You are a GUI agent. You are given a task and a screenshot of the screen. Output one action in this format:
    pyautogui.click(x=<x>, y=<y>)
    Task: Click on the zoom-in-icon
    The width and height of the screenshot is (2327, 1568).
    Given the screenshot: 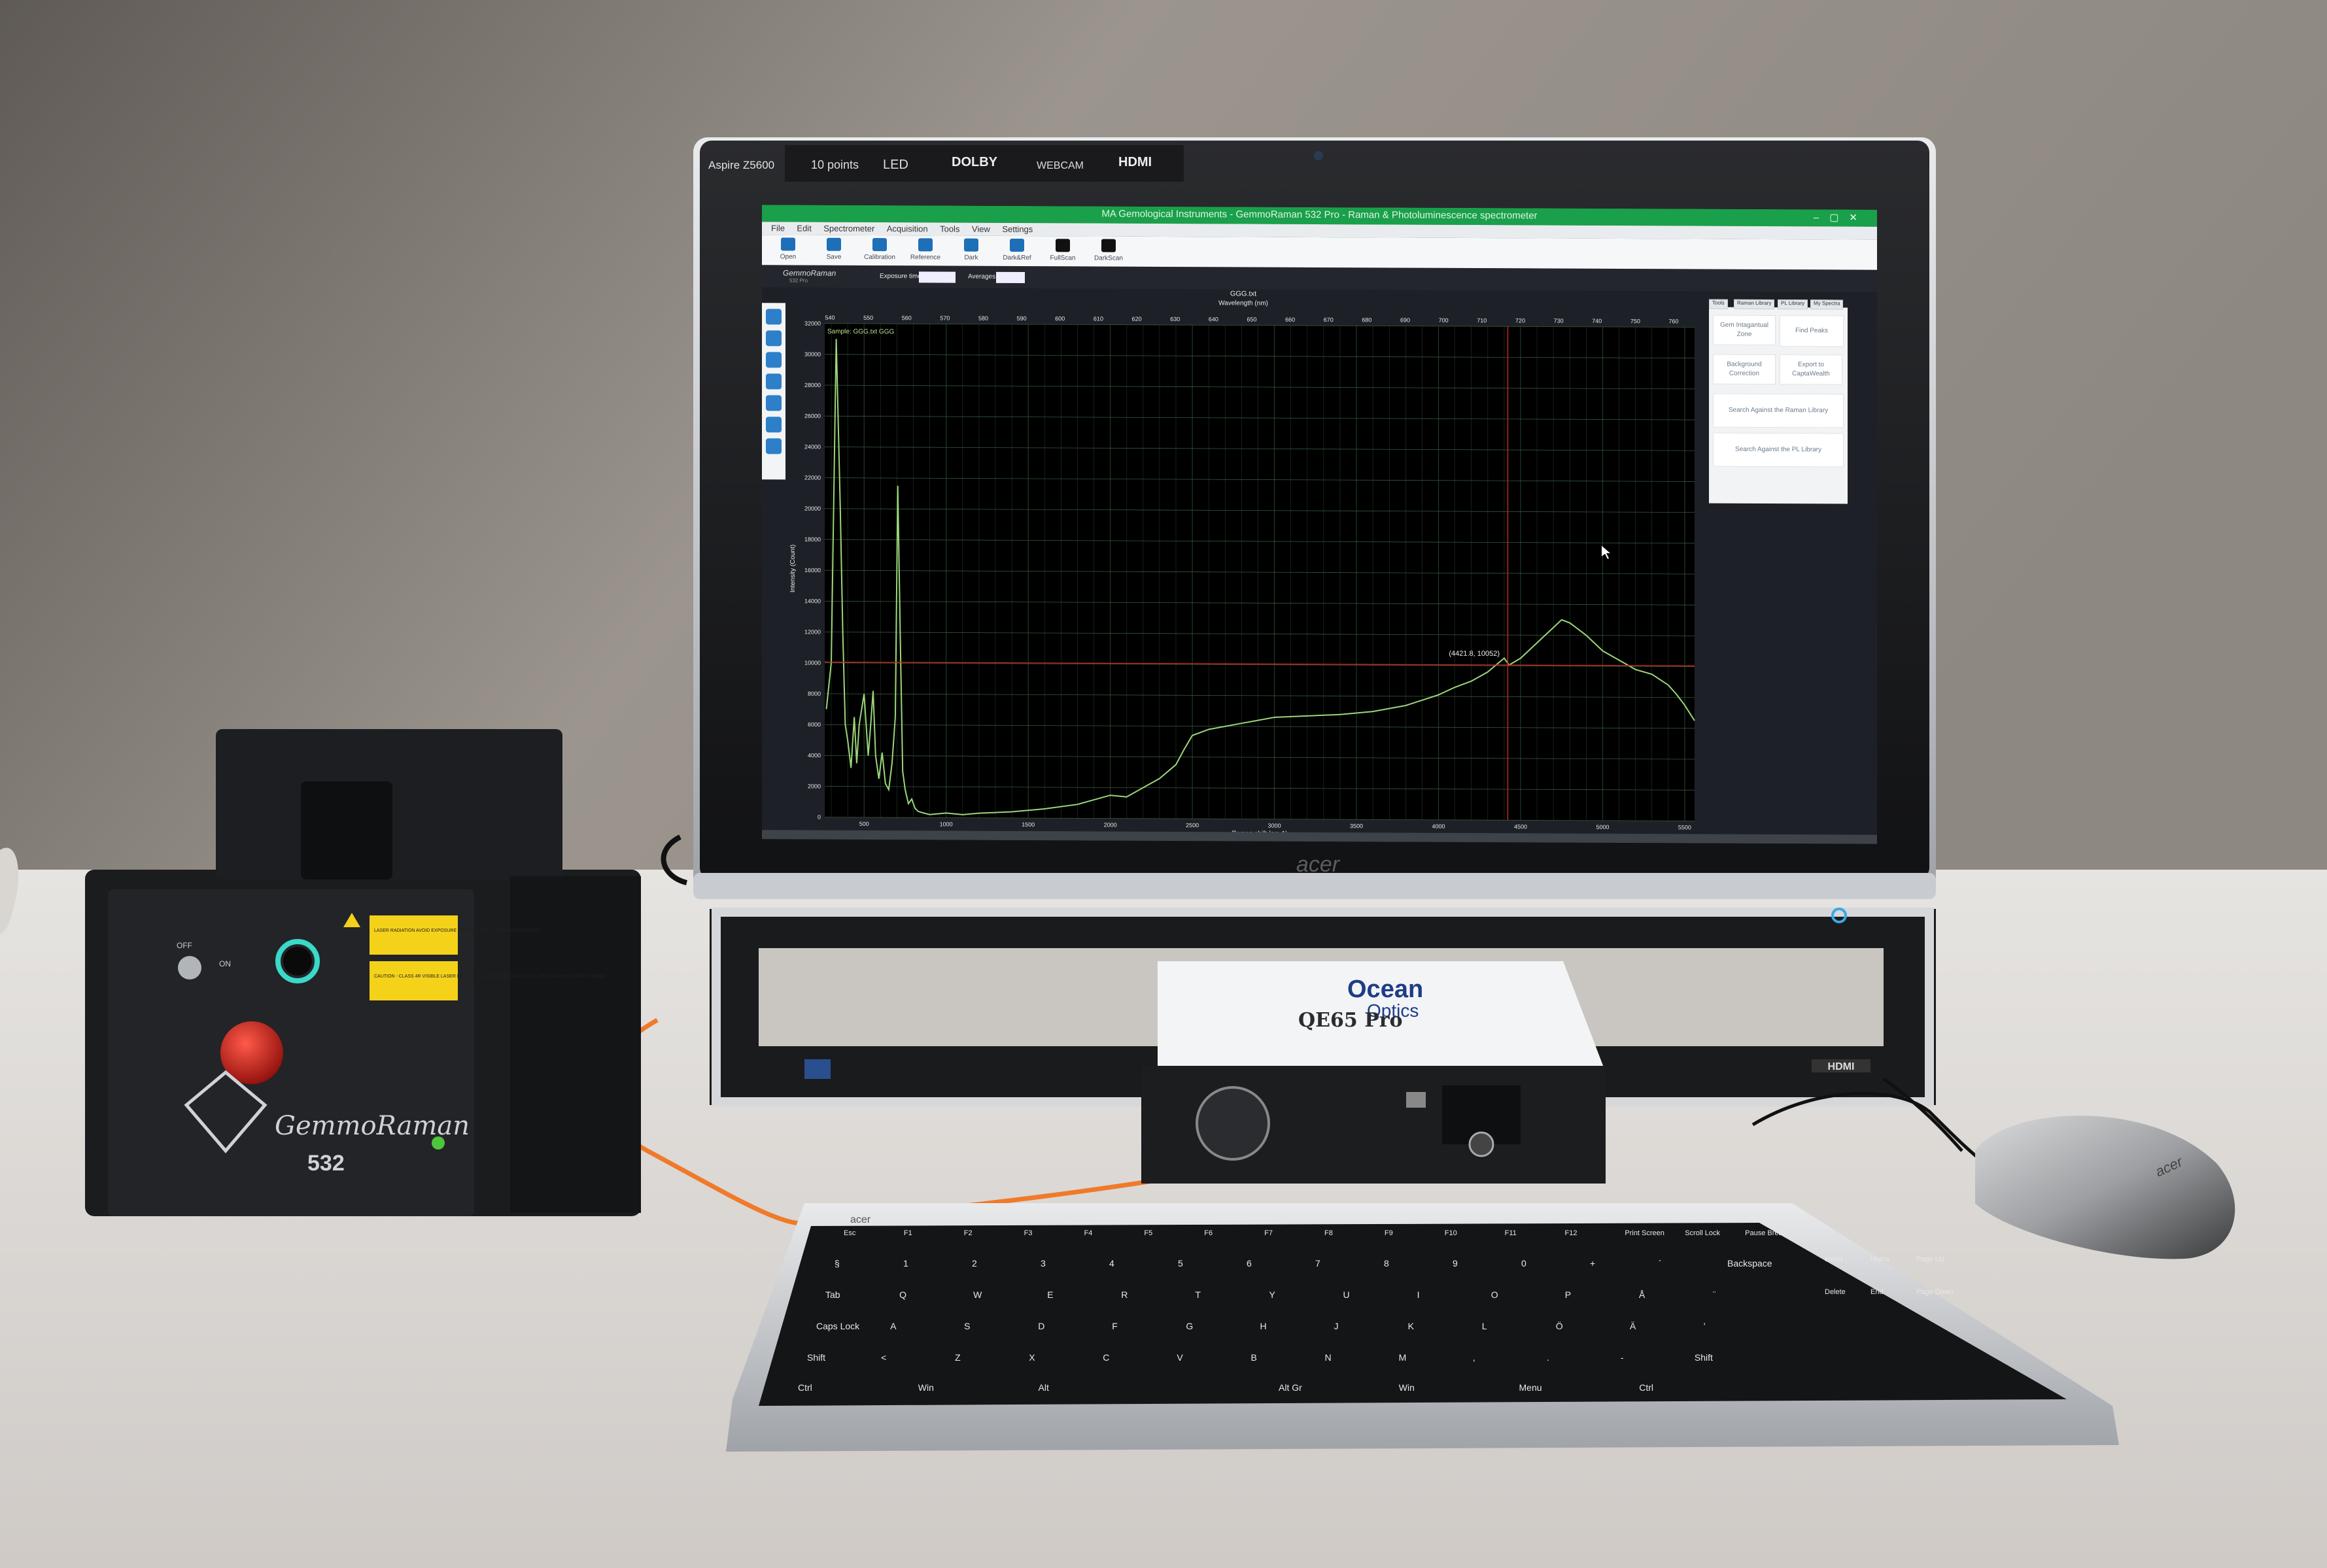 What is the action you would take?
    pyautogui.click(x=774, y=317)
    